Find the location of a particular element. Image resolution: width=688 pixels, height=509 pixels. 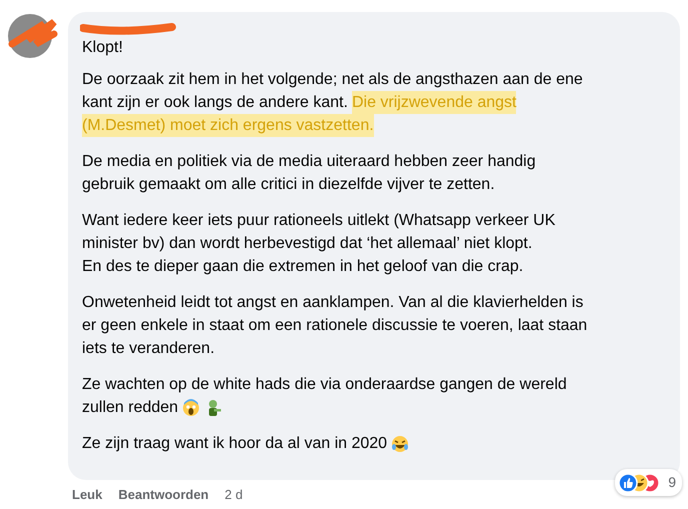

laughing-face-icon is located at coordinates (400, 443).